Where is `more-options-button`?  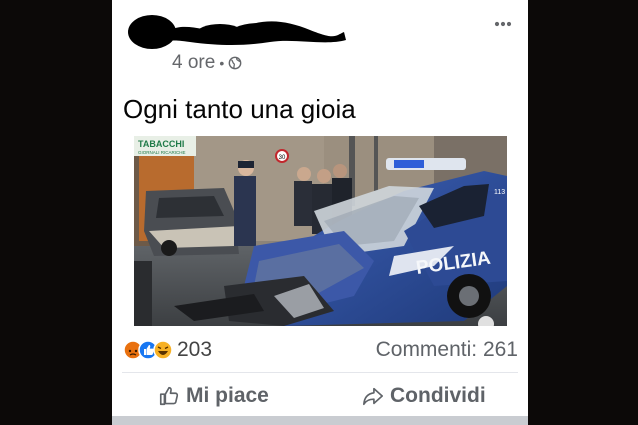 more-options-button is located at coordinates (503, 21).